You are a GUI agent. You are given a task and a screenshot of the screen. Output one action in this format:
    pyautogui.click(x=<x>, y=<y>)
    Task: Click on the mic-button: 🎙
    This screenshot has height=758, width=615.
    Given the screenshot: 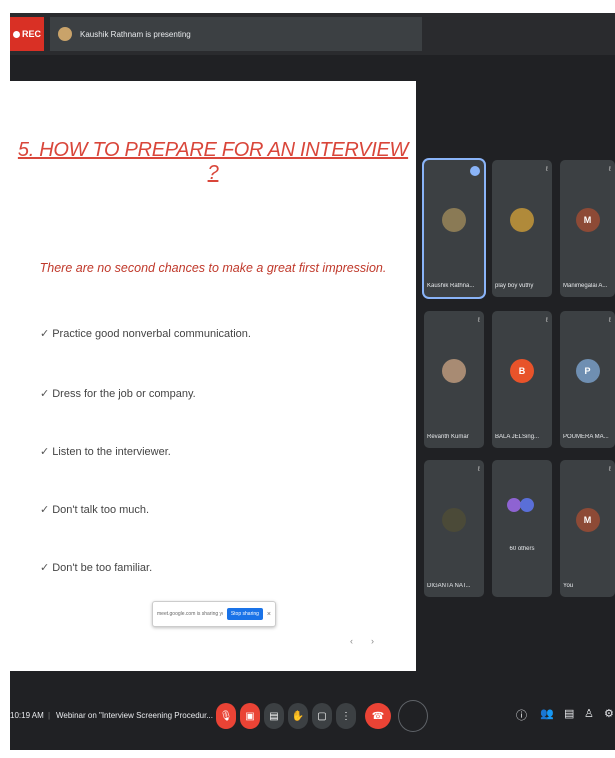 What is the action you would take?
    pyautogui.click(x=226, y=716)
    